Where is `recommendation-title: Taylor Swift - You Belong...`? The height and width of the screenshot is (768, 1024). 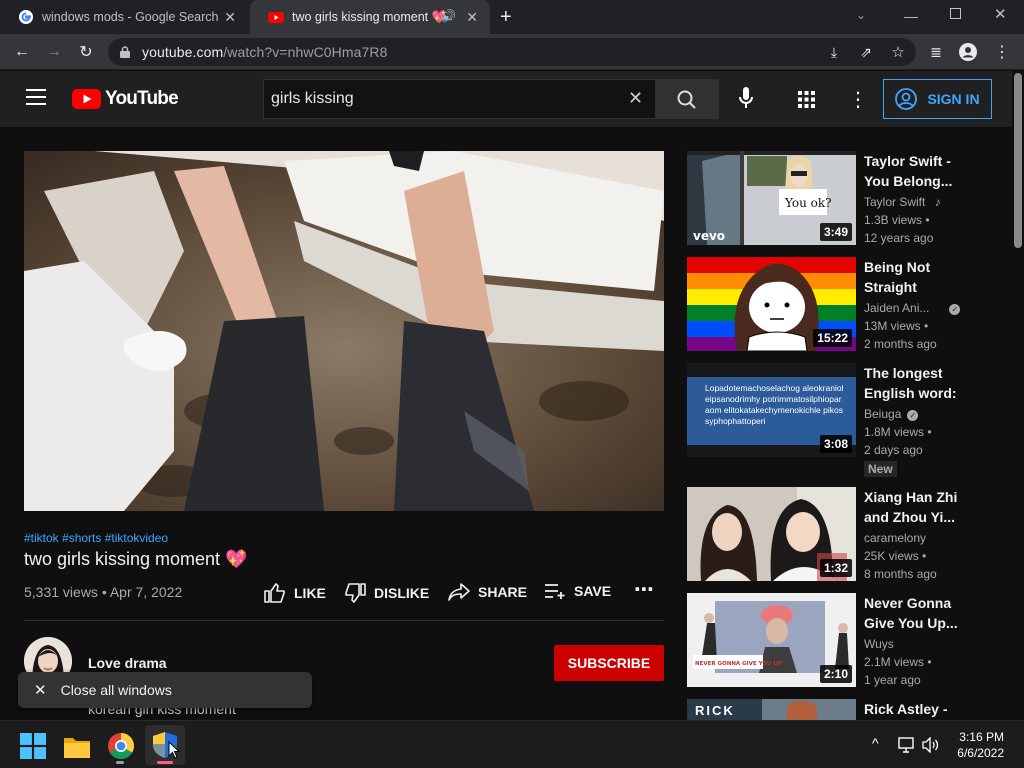
recommendation-title: Taylor Swift - You Belong... is located at coordinates (908, 171).